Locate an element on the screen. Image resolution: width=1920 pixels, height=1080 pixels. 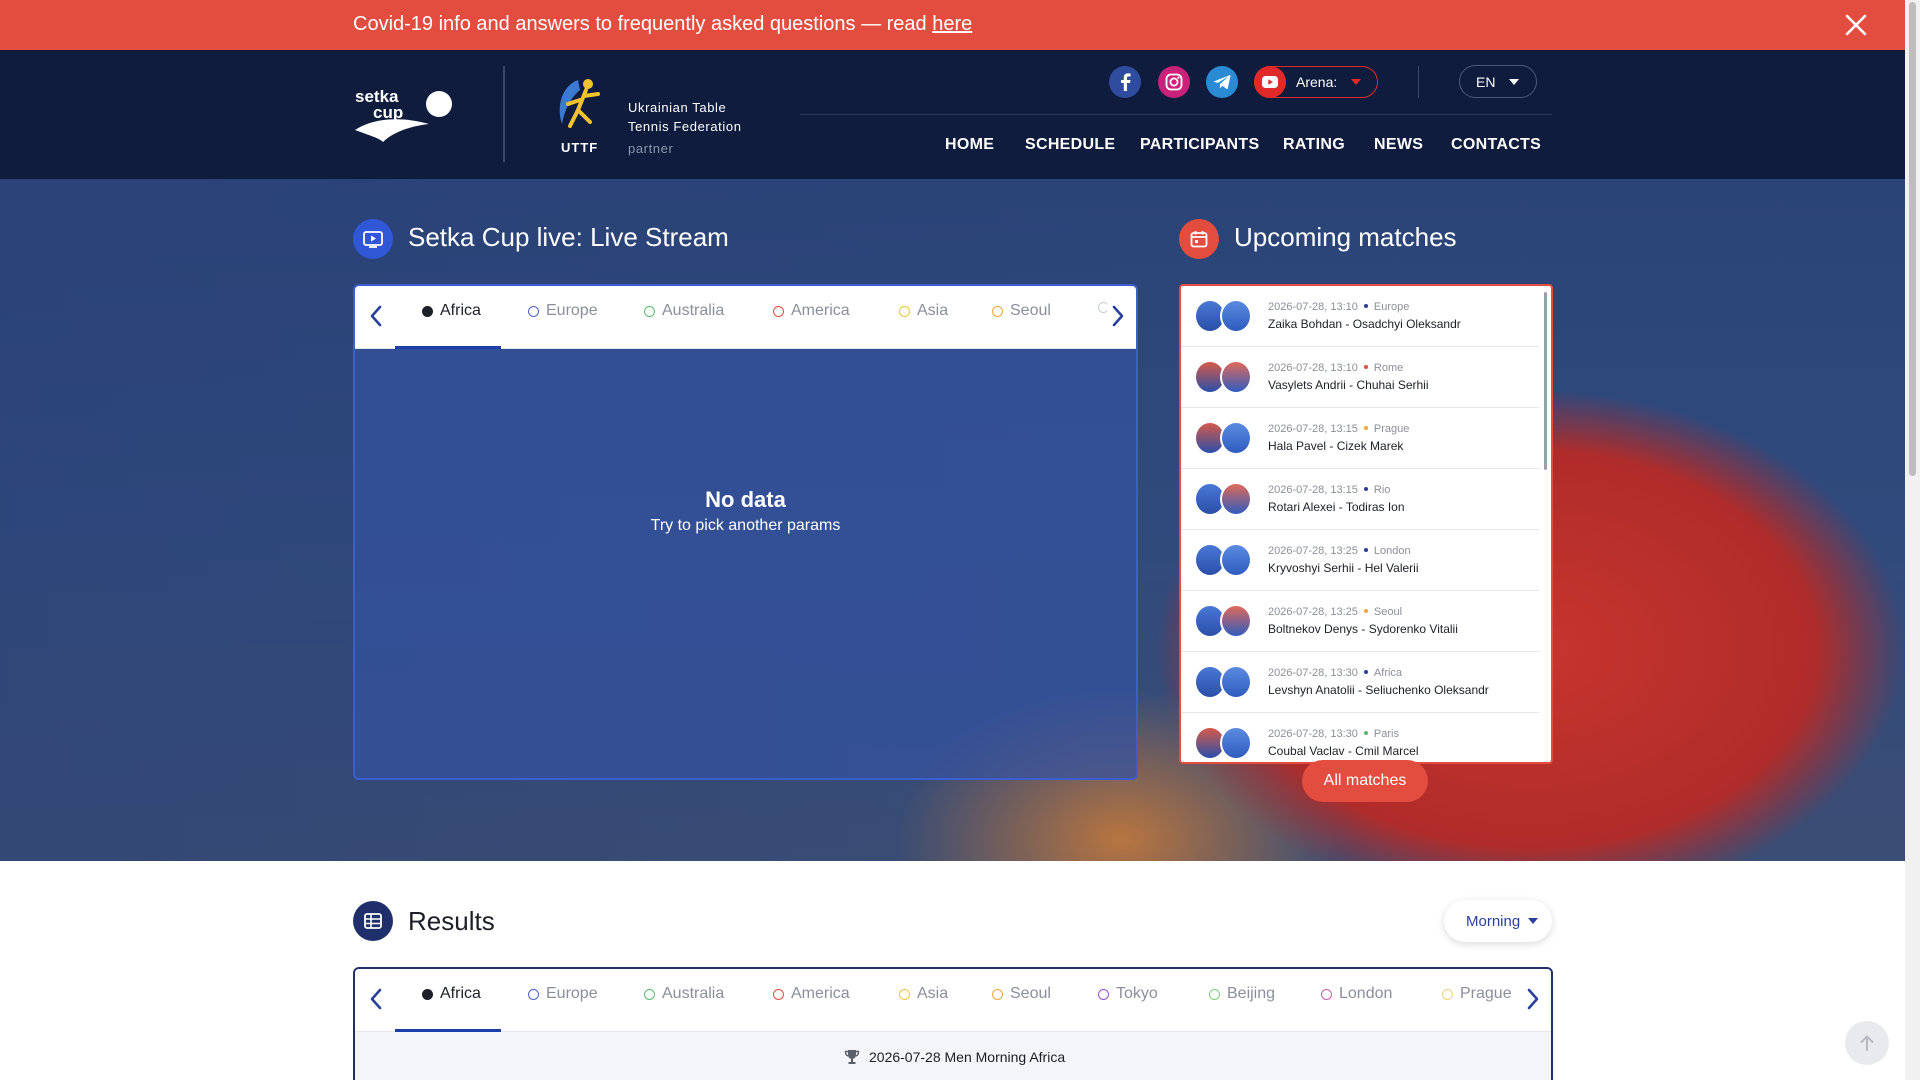
results-tab-prague: Prague is located at coordinates (1477, 994).